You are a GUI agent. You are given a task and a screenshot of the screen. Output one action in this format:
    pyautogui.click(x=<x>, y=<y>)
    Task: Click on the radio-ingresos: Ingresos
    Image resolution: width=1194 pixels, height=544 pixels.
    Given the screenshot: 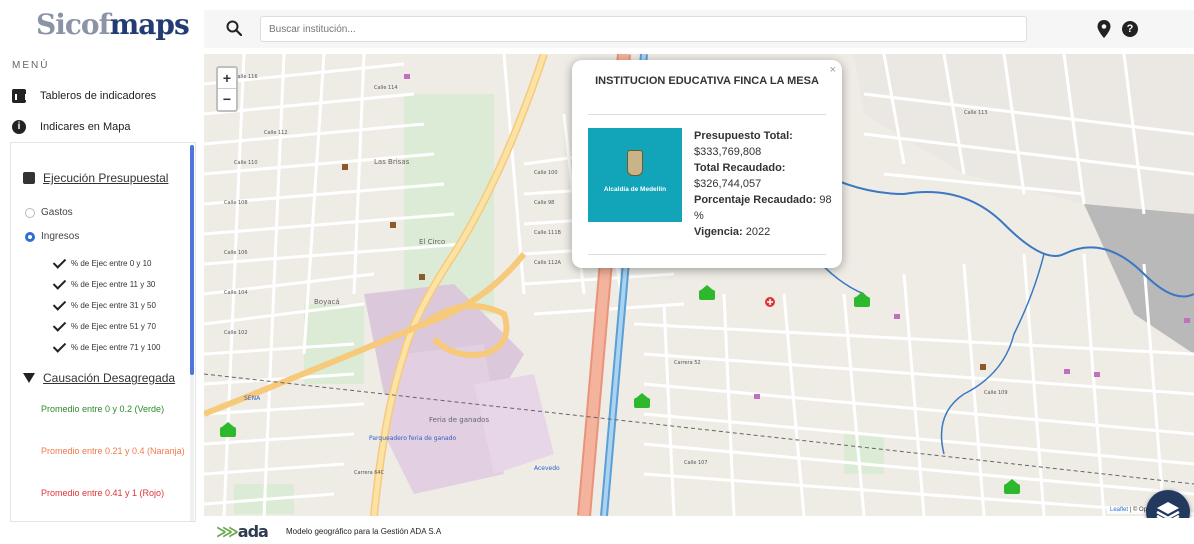 What is the action you would take?
    pyautogui.click(x=52, y=236)
    